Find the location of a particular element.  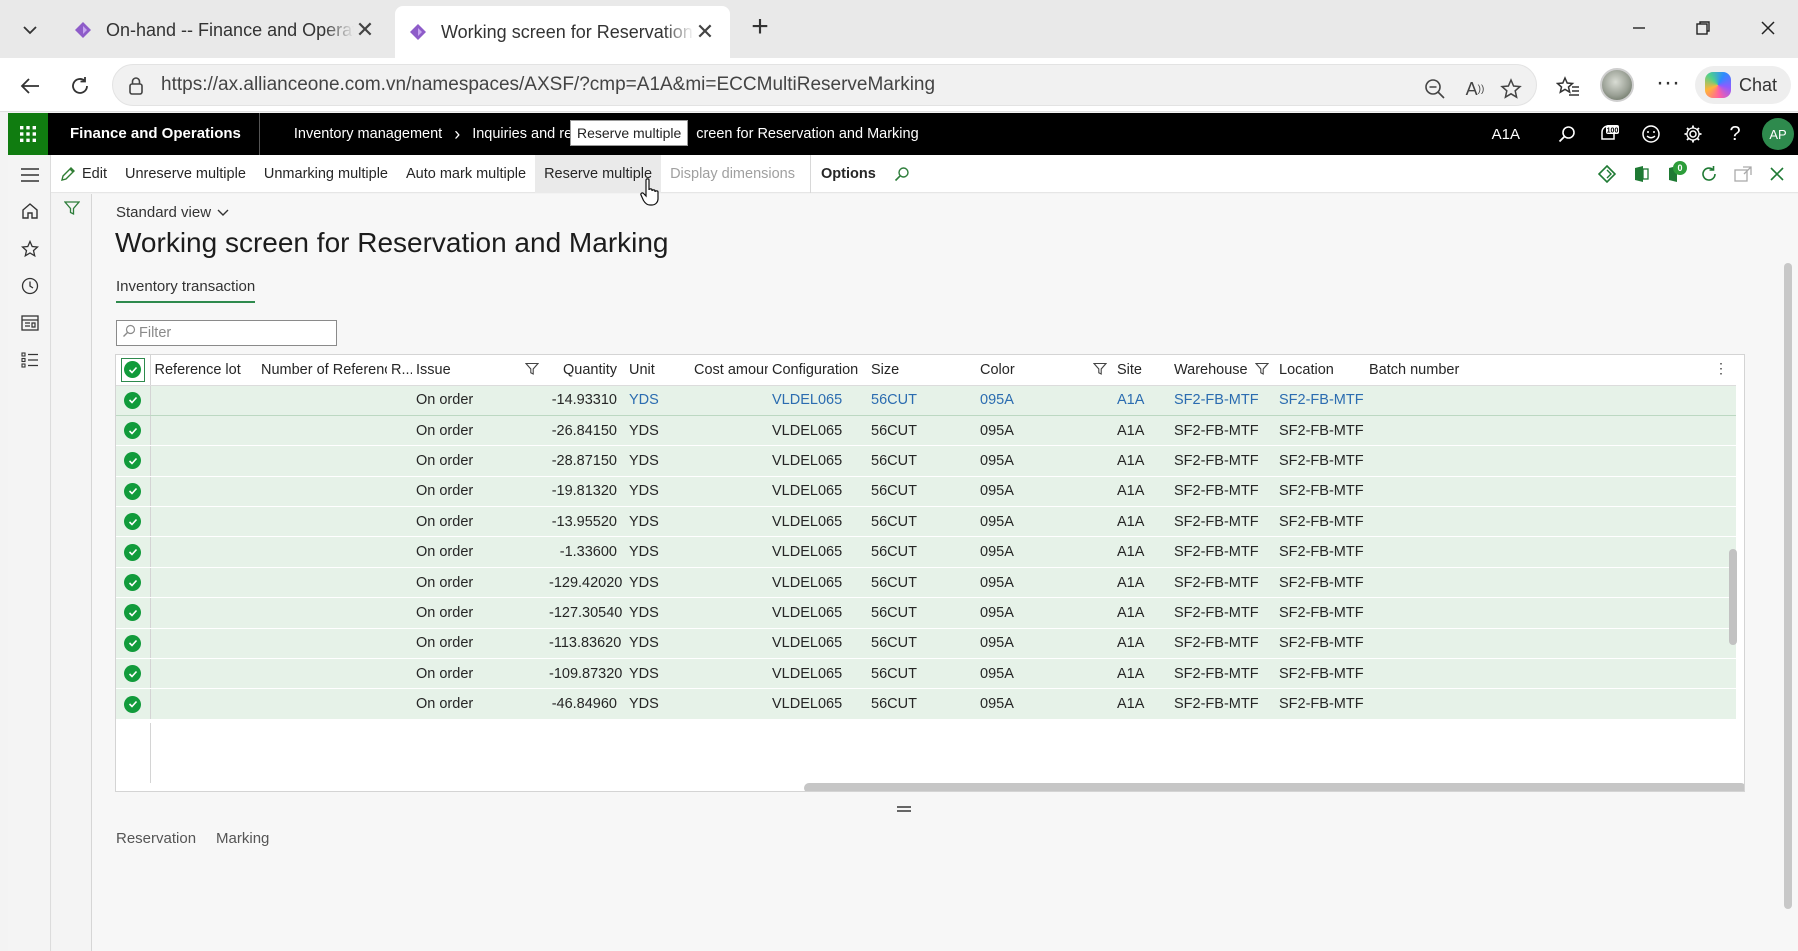

new-tab-button: + is located at coordinates (760, 28).